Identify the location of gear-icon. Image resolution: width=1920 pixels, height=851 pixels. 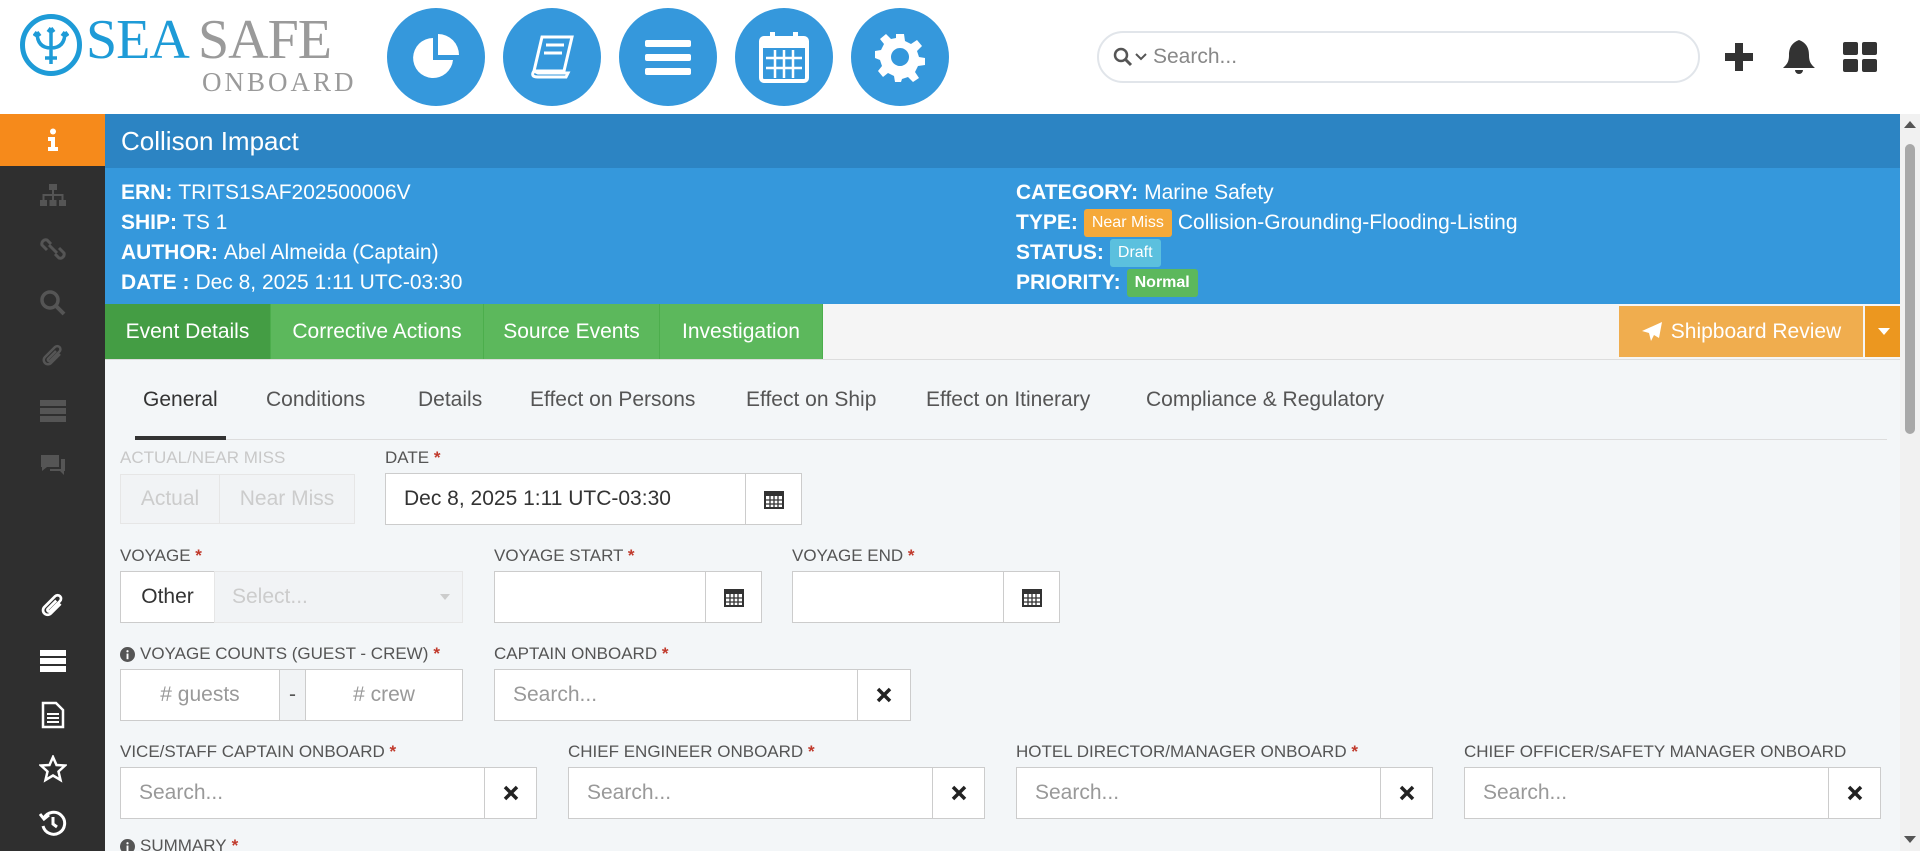
(900, 58).